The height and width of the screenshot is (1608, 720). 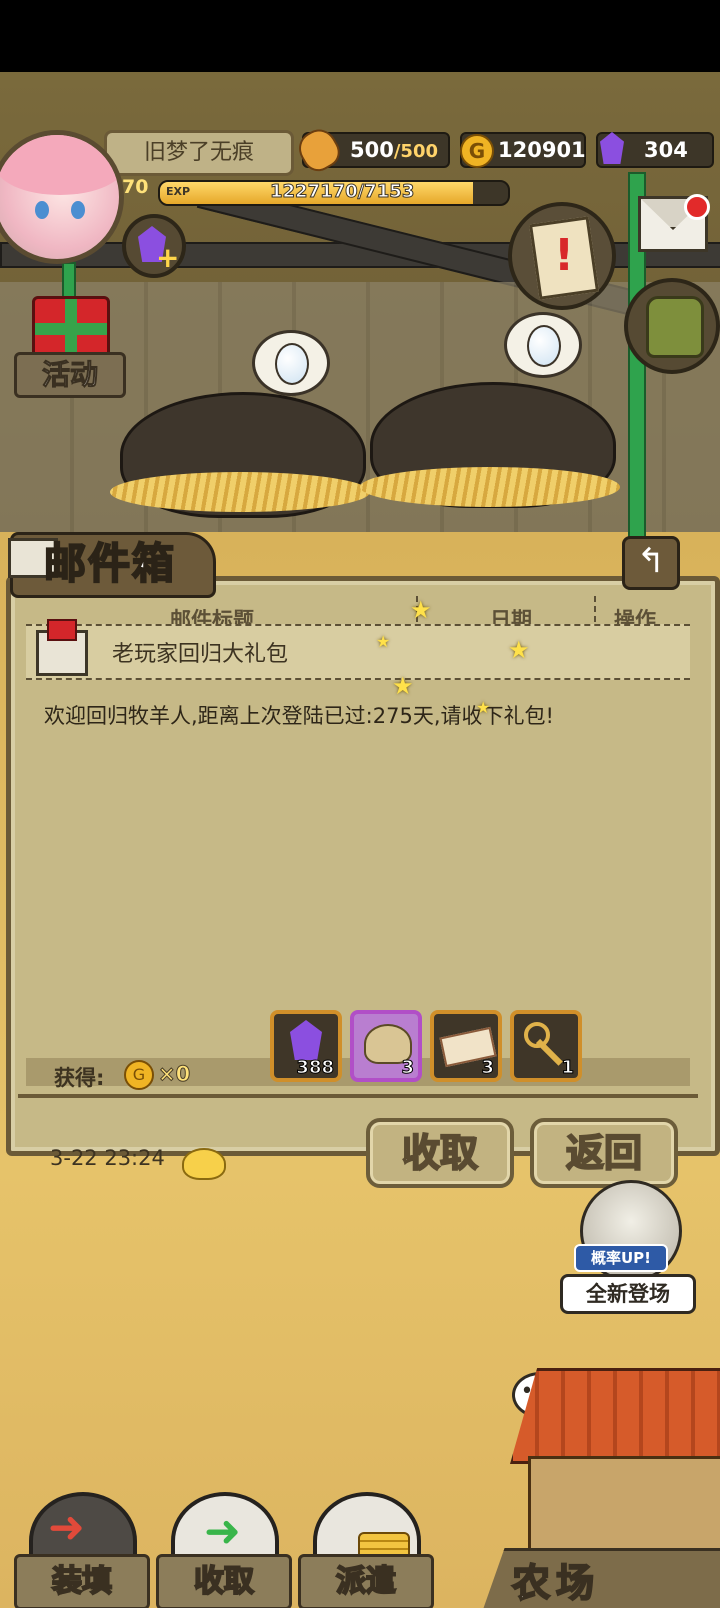 I want to click on return-button: 返回, so click(x=604, y=1153).